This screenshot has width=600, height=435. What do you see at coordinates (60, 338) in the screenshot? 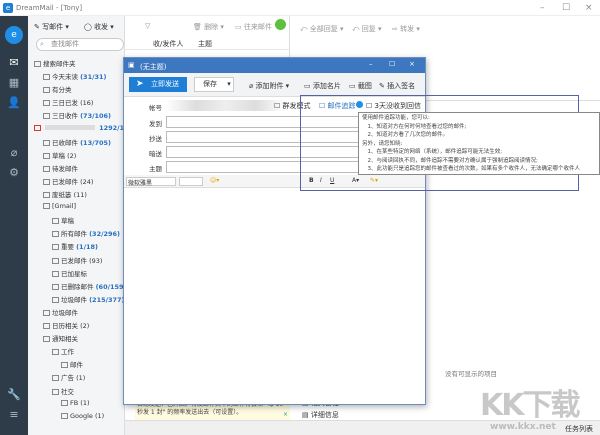
I see `folder-item: 通知相关` at bounding box center [60, 338].